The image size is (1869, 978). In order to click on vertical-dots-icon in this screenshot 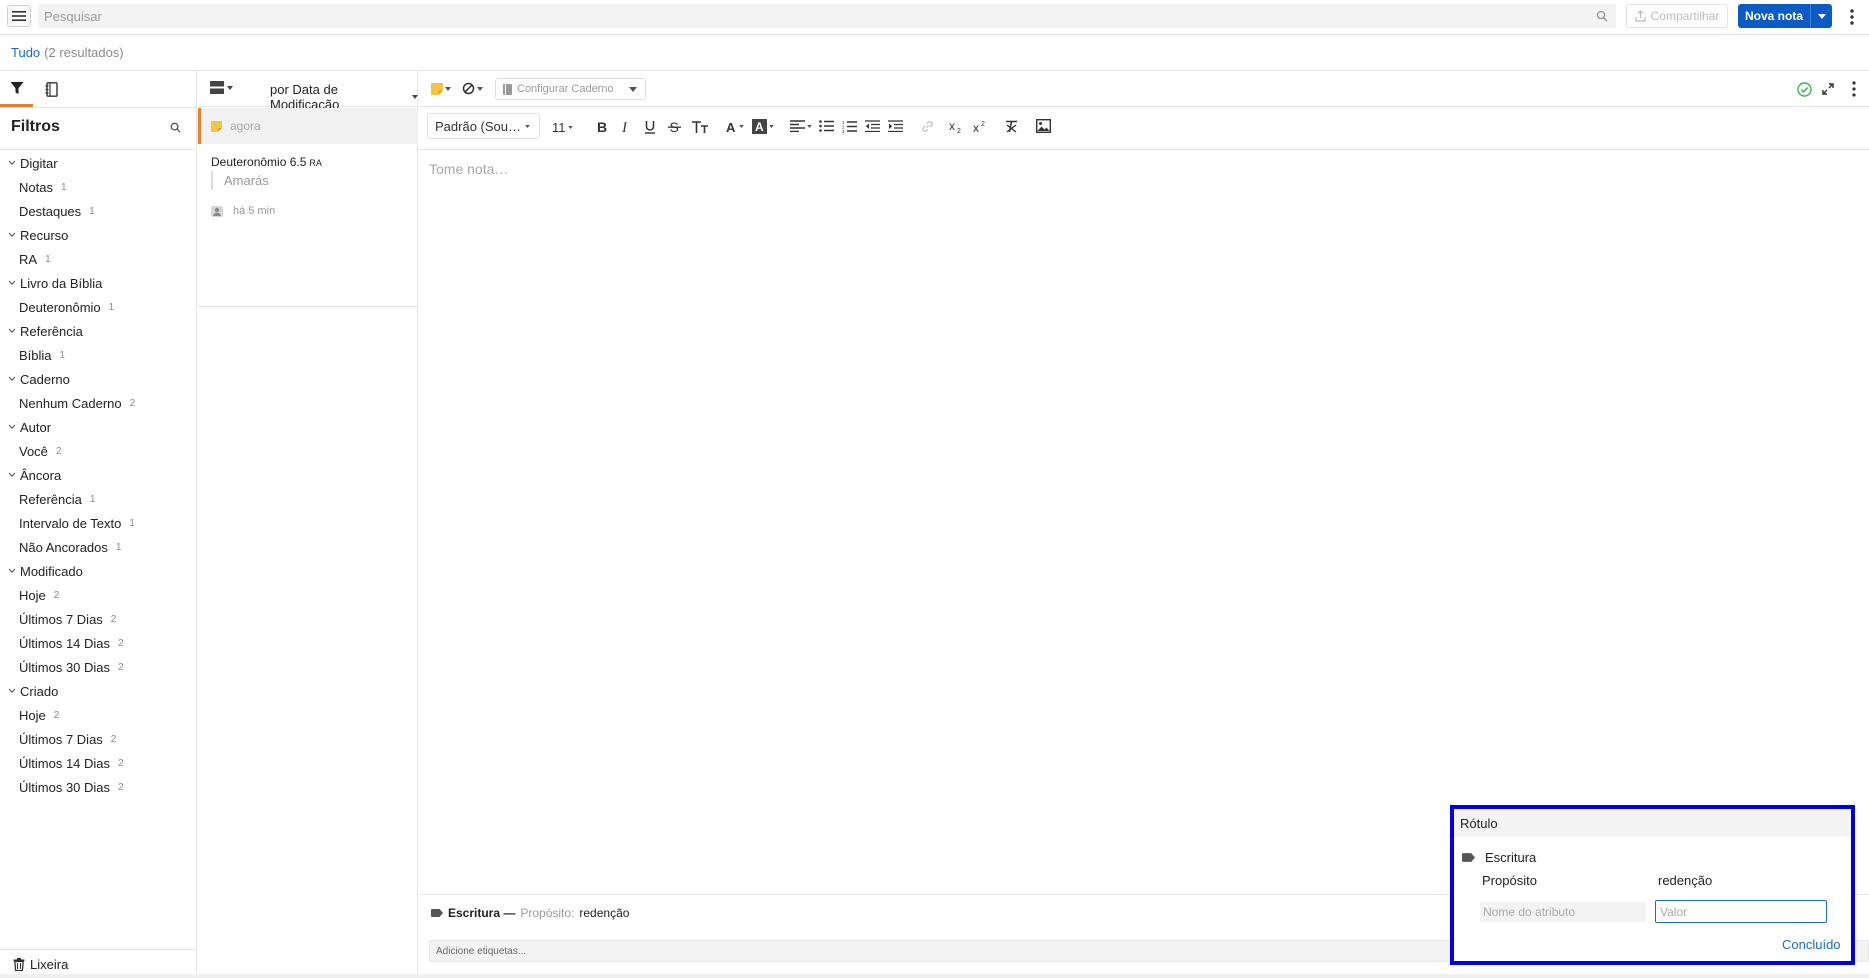, I will do `click(1854, 89)`.